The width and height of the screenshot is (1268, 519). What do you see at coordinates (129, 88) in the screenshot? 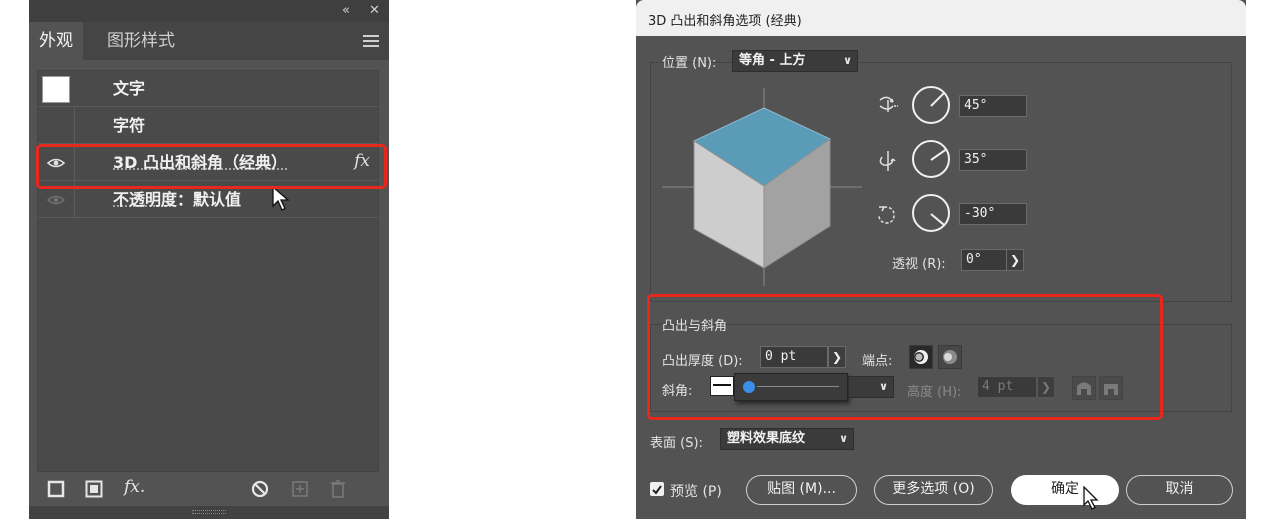
I see `object-label: 文字` at bounding box center [129, 88].